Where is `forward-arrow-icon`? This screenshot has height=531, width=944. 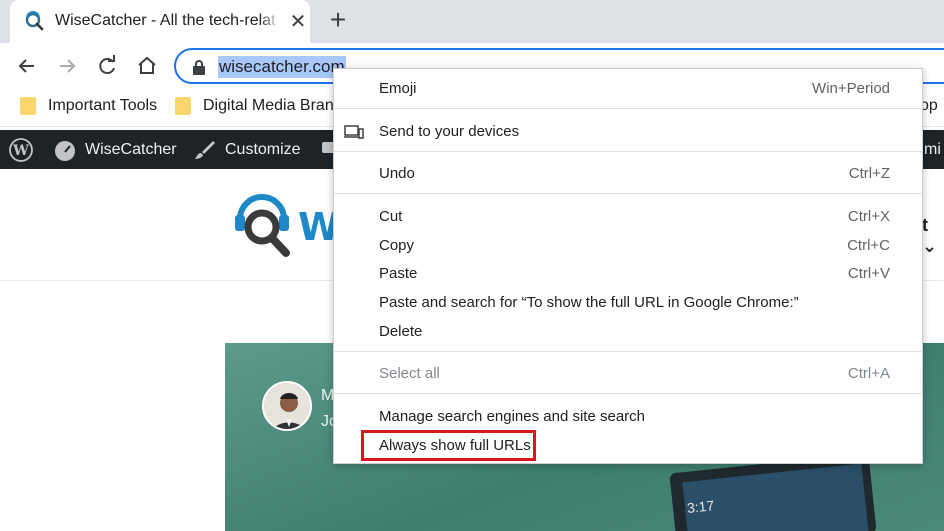 forward-arrow-icon is located at coordinates (67, 66).